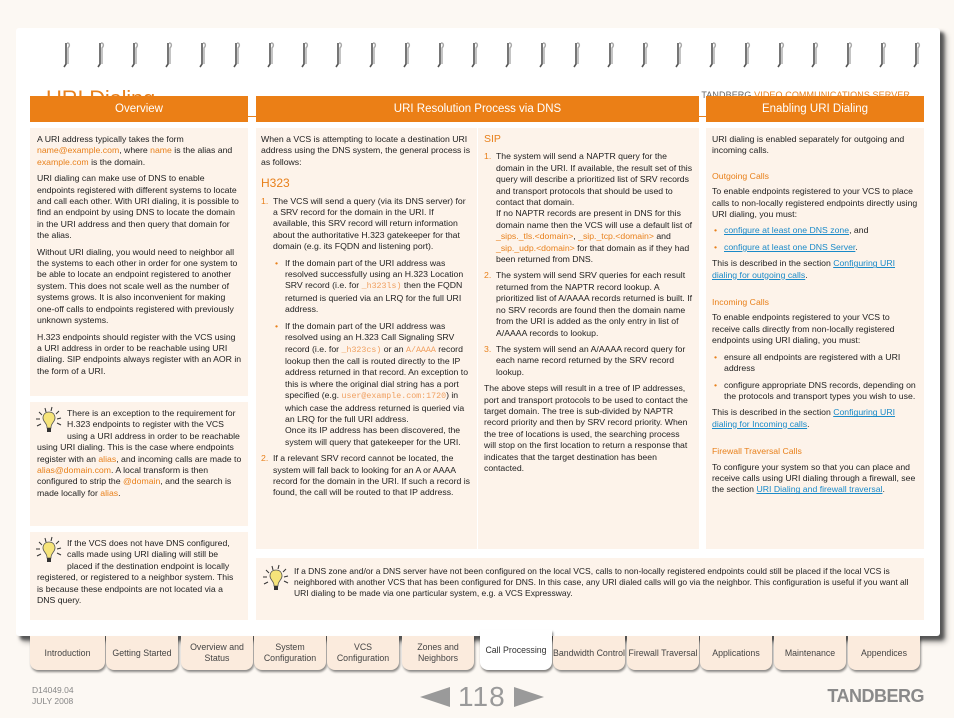 The height and width of the screenshot is (718, 954). I want to click on list-item: configure at least one DNS zone, and, so click(815, 231).